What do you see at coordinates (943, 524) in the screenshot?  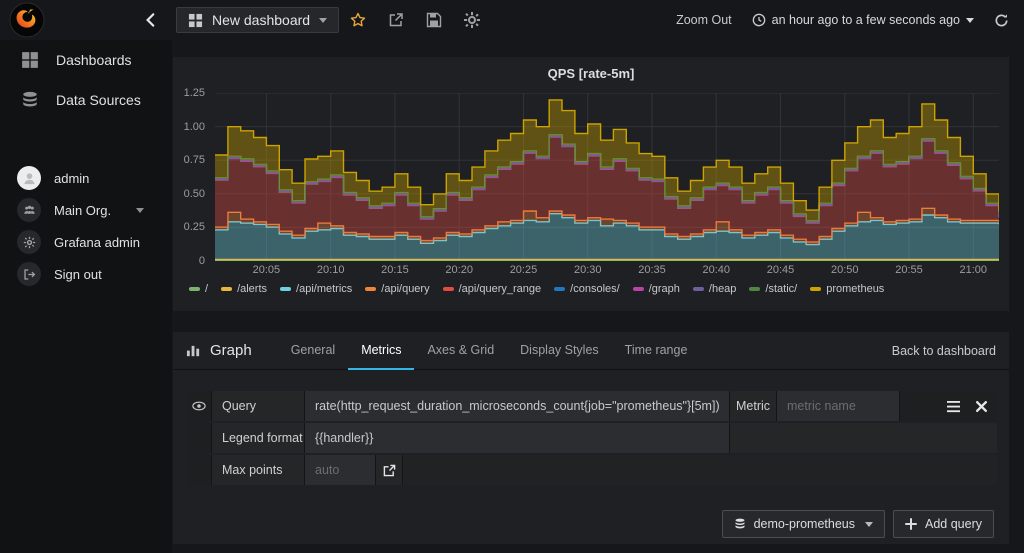 I see `add-query-button: Add query` at bounding box center [943, 524].